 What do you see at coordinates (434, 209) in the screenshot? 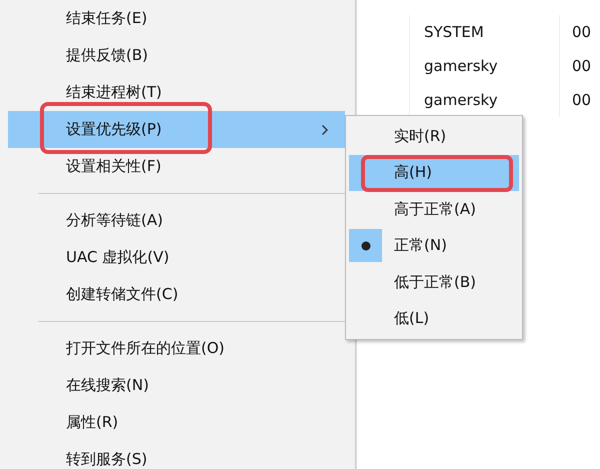
I see `menu-item: 高于正常(A)` at bounding box center [434, 209].